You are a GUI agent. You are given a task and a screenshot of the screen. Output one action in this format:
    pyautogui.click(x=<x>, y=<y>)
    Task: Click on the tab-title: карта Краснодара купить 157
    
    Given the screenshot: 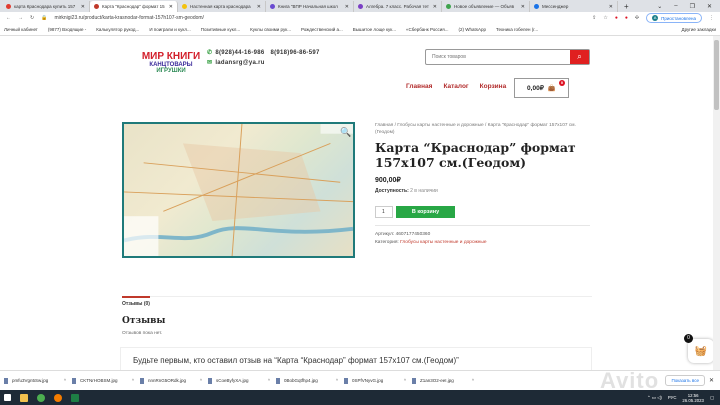 What is the action you would take?
    pyautogui.click(x=45, y=6)
    